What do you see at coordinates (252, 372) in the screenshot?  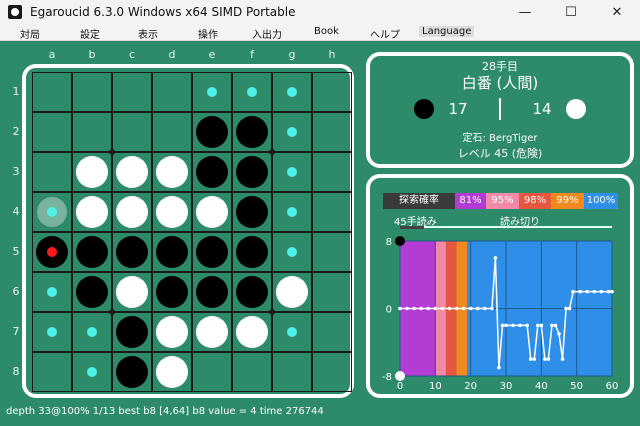 I see `cell-f8` at bounding box center [252, 372].